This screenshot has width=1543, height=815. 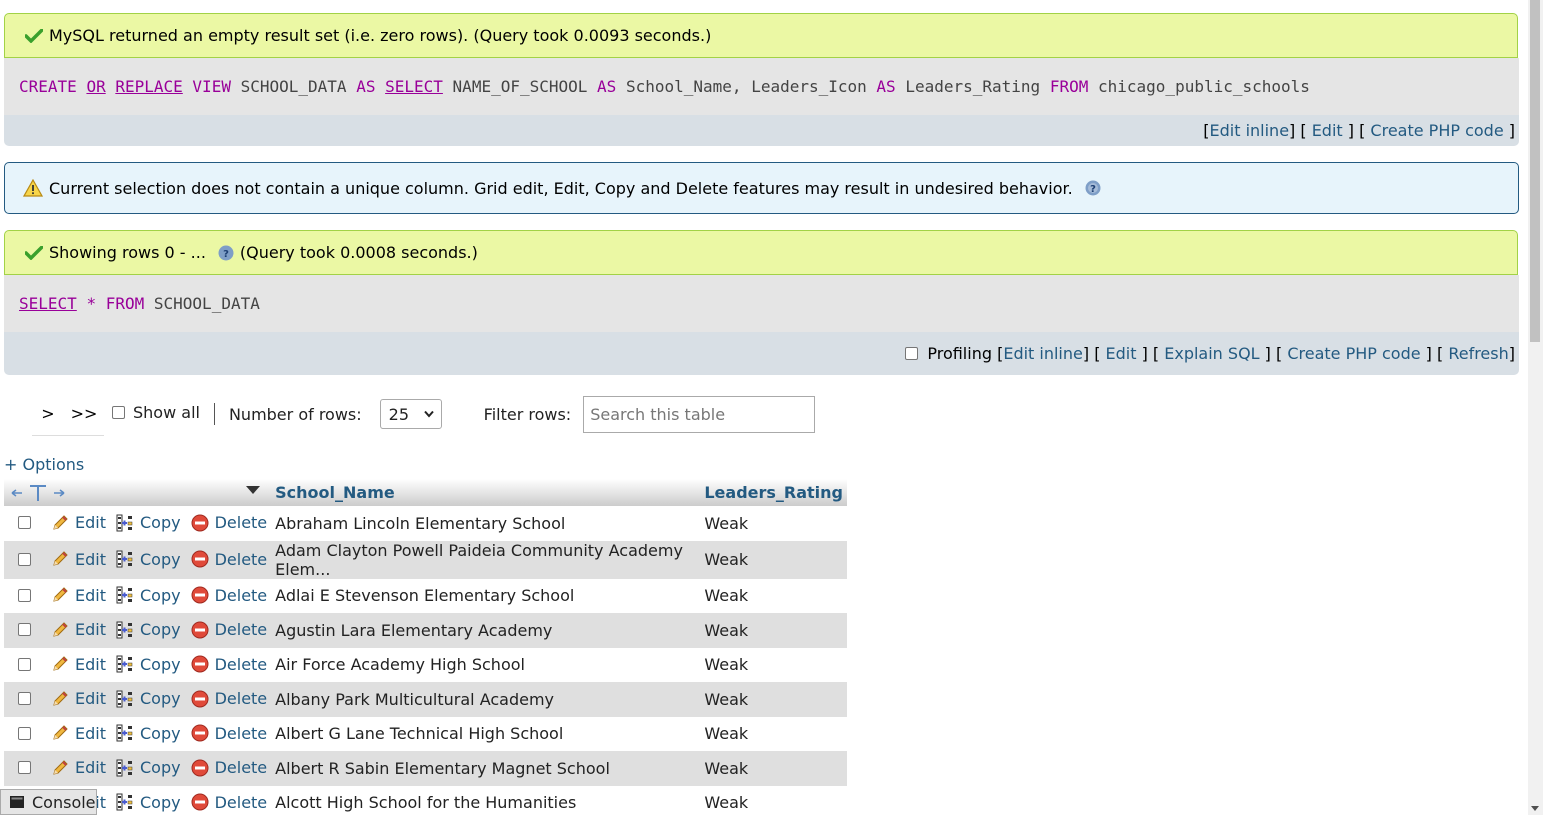 What do you see at coordinates (335, 492) in the screenshot?
I see `column-header-label: School_Name` at bounding box center [335, 492].